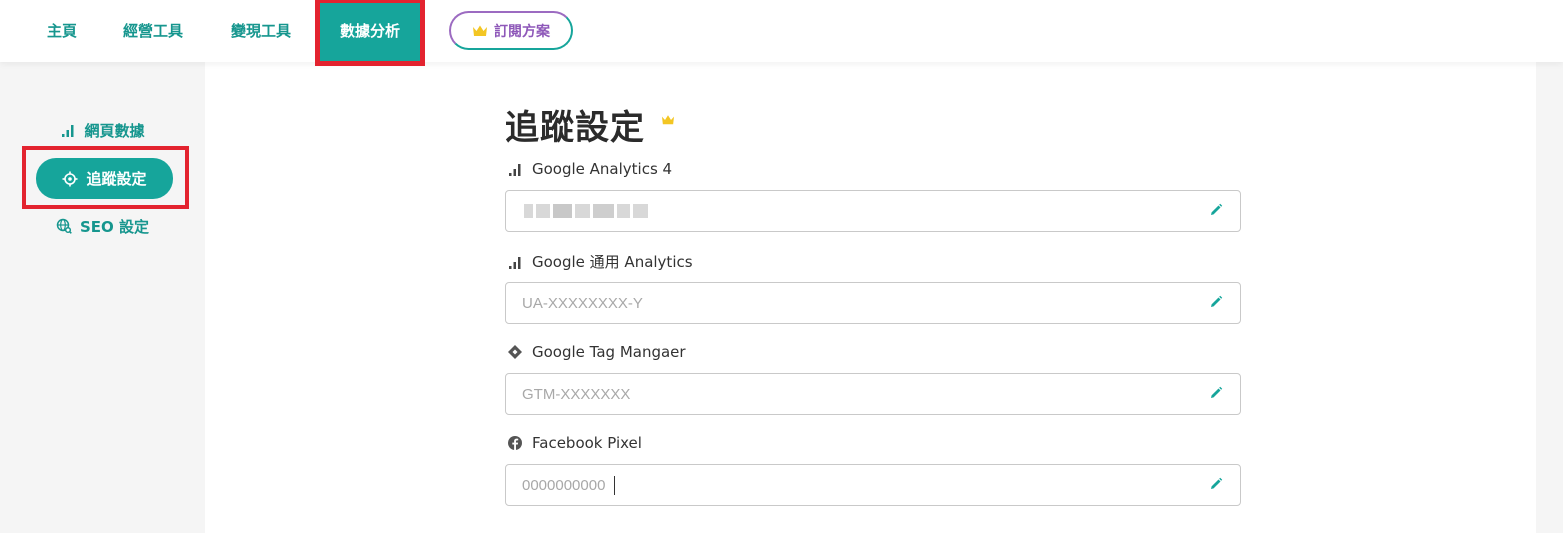 This screenshot has width=1563, height=533. I want to click on universal-analytics-input, so click(851, 303).